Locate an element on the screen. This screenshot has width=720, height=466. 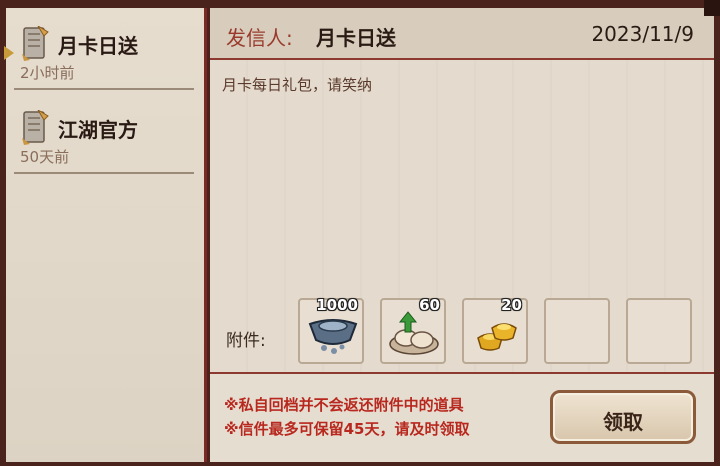
mail-list-item: 江湖官方 50天前 is located at coordinates (104, 133).